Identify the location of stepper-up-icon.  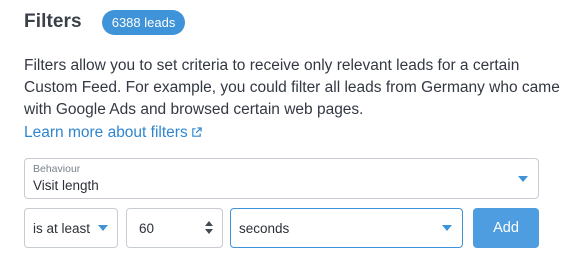
(209, 223).